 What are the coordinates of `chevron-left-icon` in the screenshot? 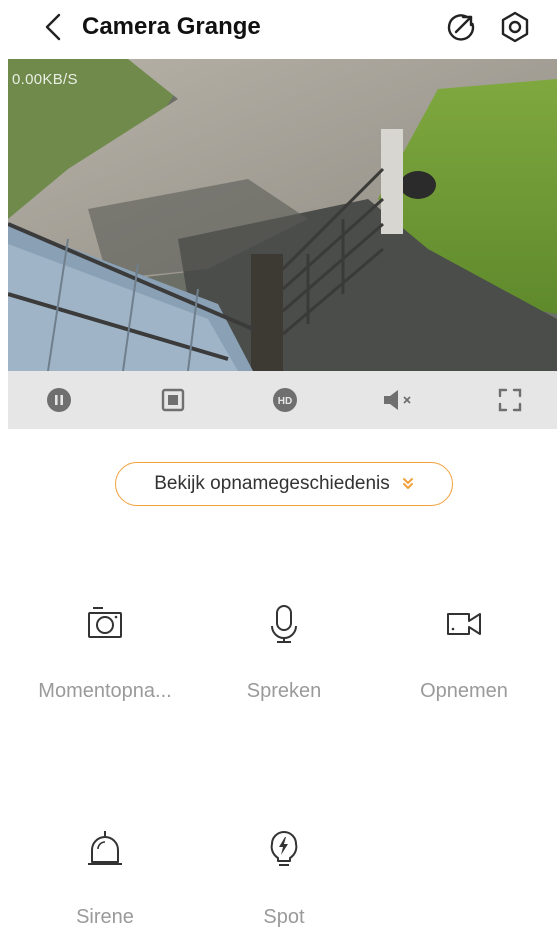 It's located at (53, 27).